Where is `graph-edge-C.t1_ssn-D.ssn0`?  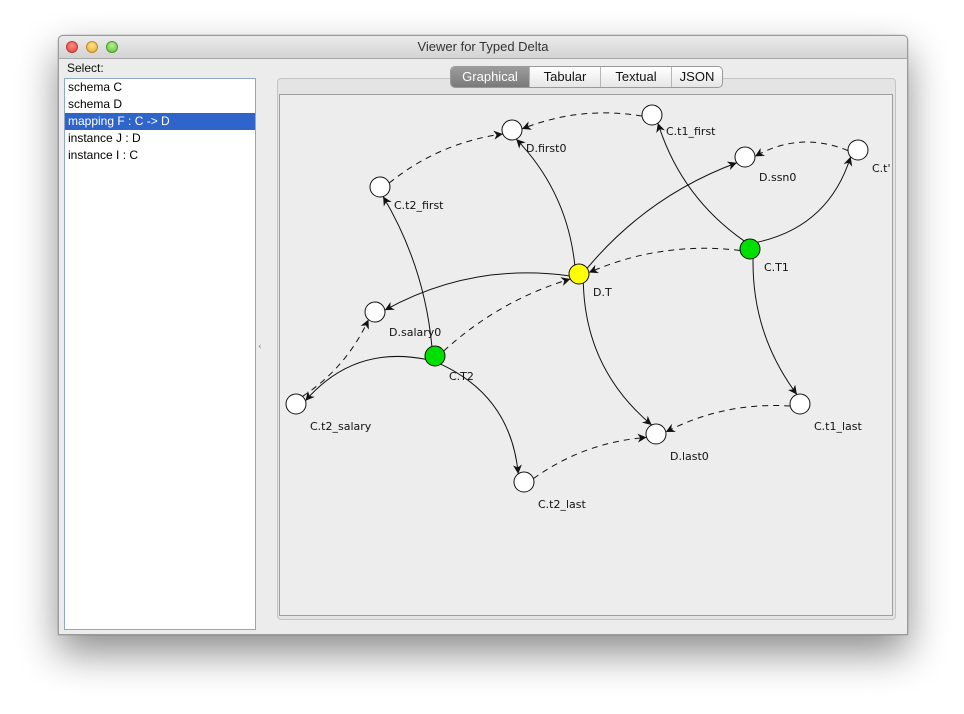
graph-edge-C.t1_ssn-D.ssn0 is located at coordinates (801, 149).